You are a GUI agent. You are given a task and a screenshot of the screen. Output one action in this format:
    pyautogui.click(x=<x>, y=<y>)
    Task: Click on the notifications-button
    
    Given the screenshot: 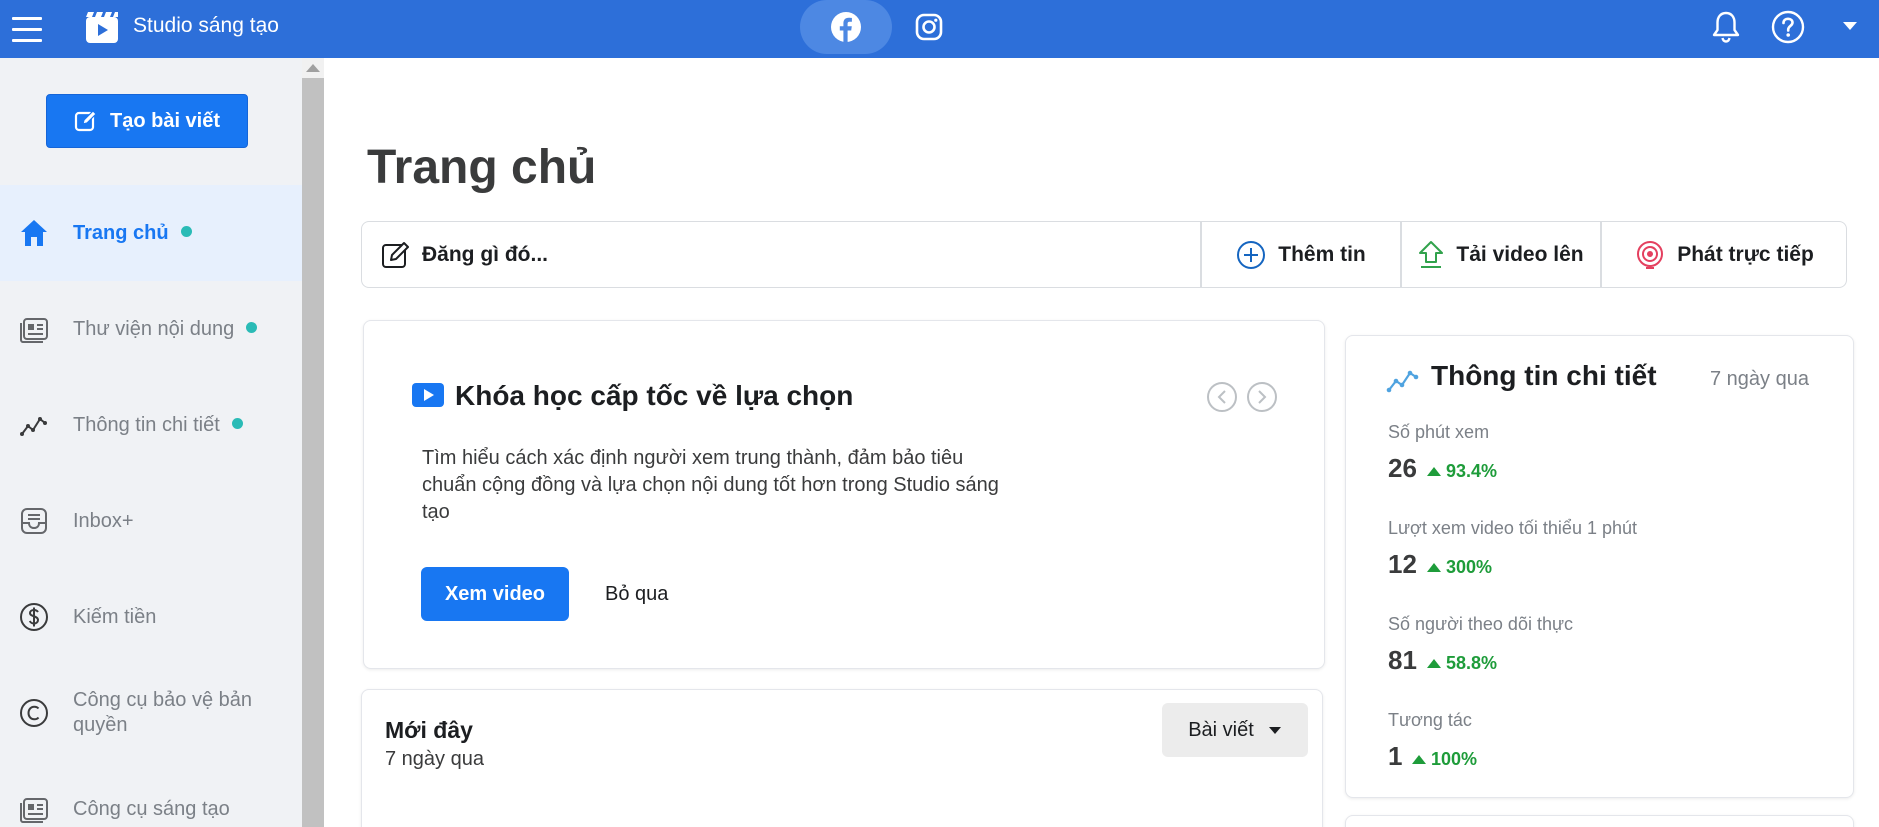 What is the action you would take?
    pyautogui.click(x=1726, y=27)
    